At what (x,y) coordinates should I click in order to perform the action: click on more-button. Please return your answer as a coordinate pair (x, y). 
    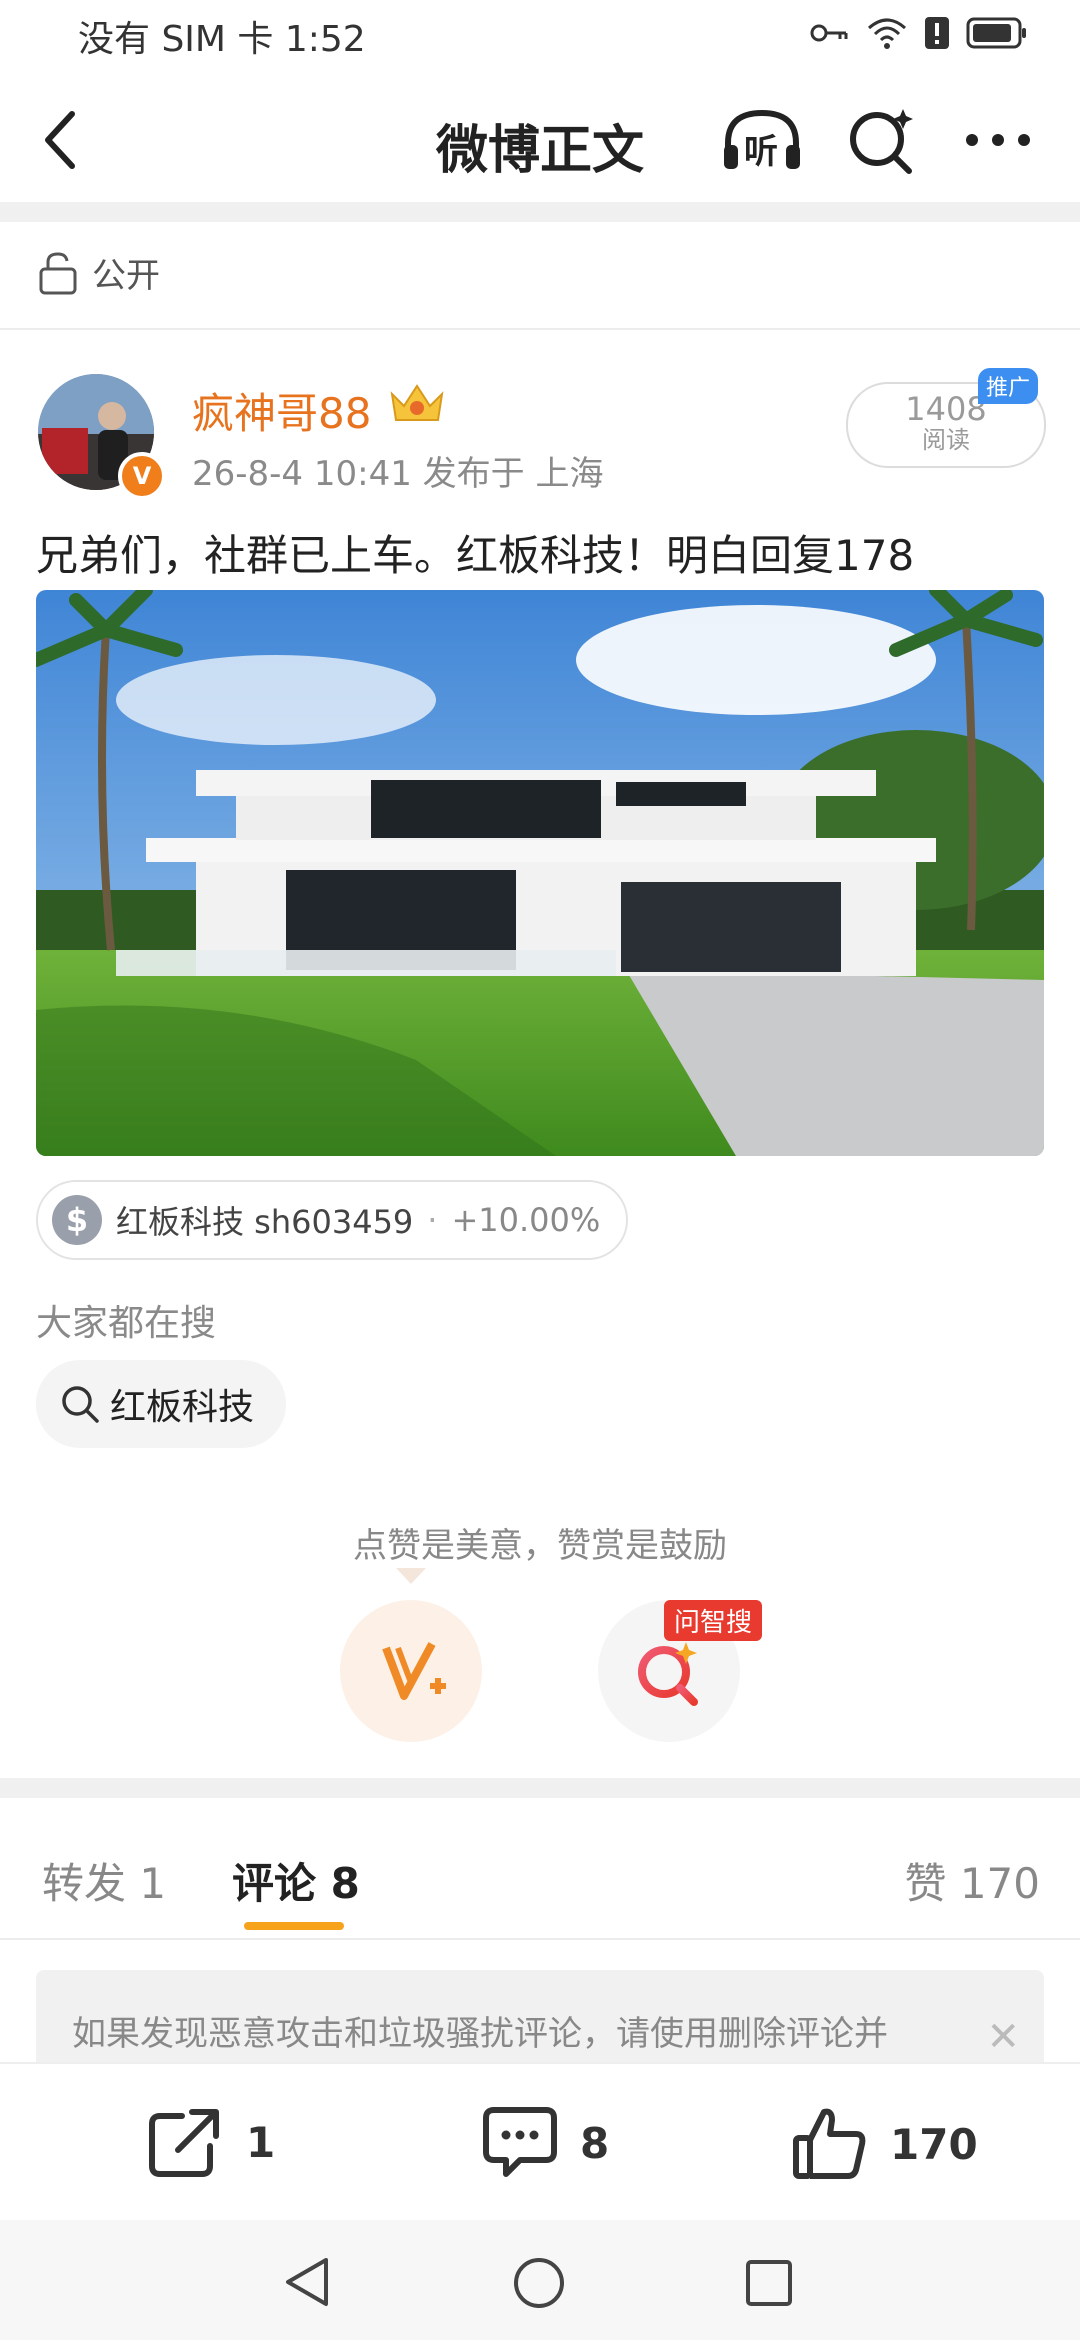
    Looking at the image, I should click on (998, 140).